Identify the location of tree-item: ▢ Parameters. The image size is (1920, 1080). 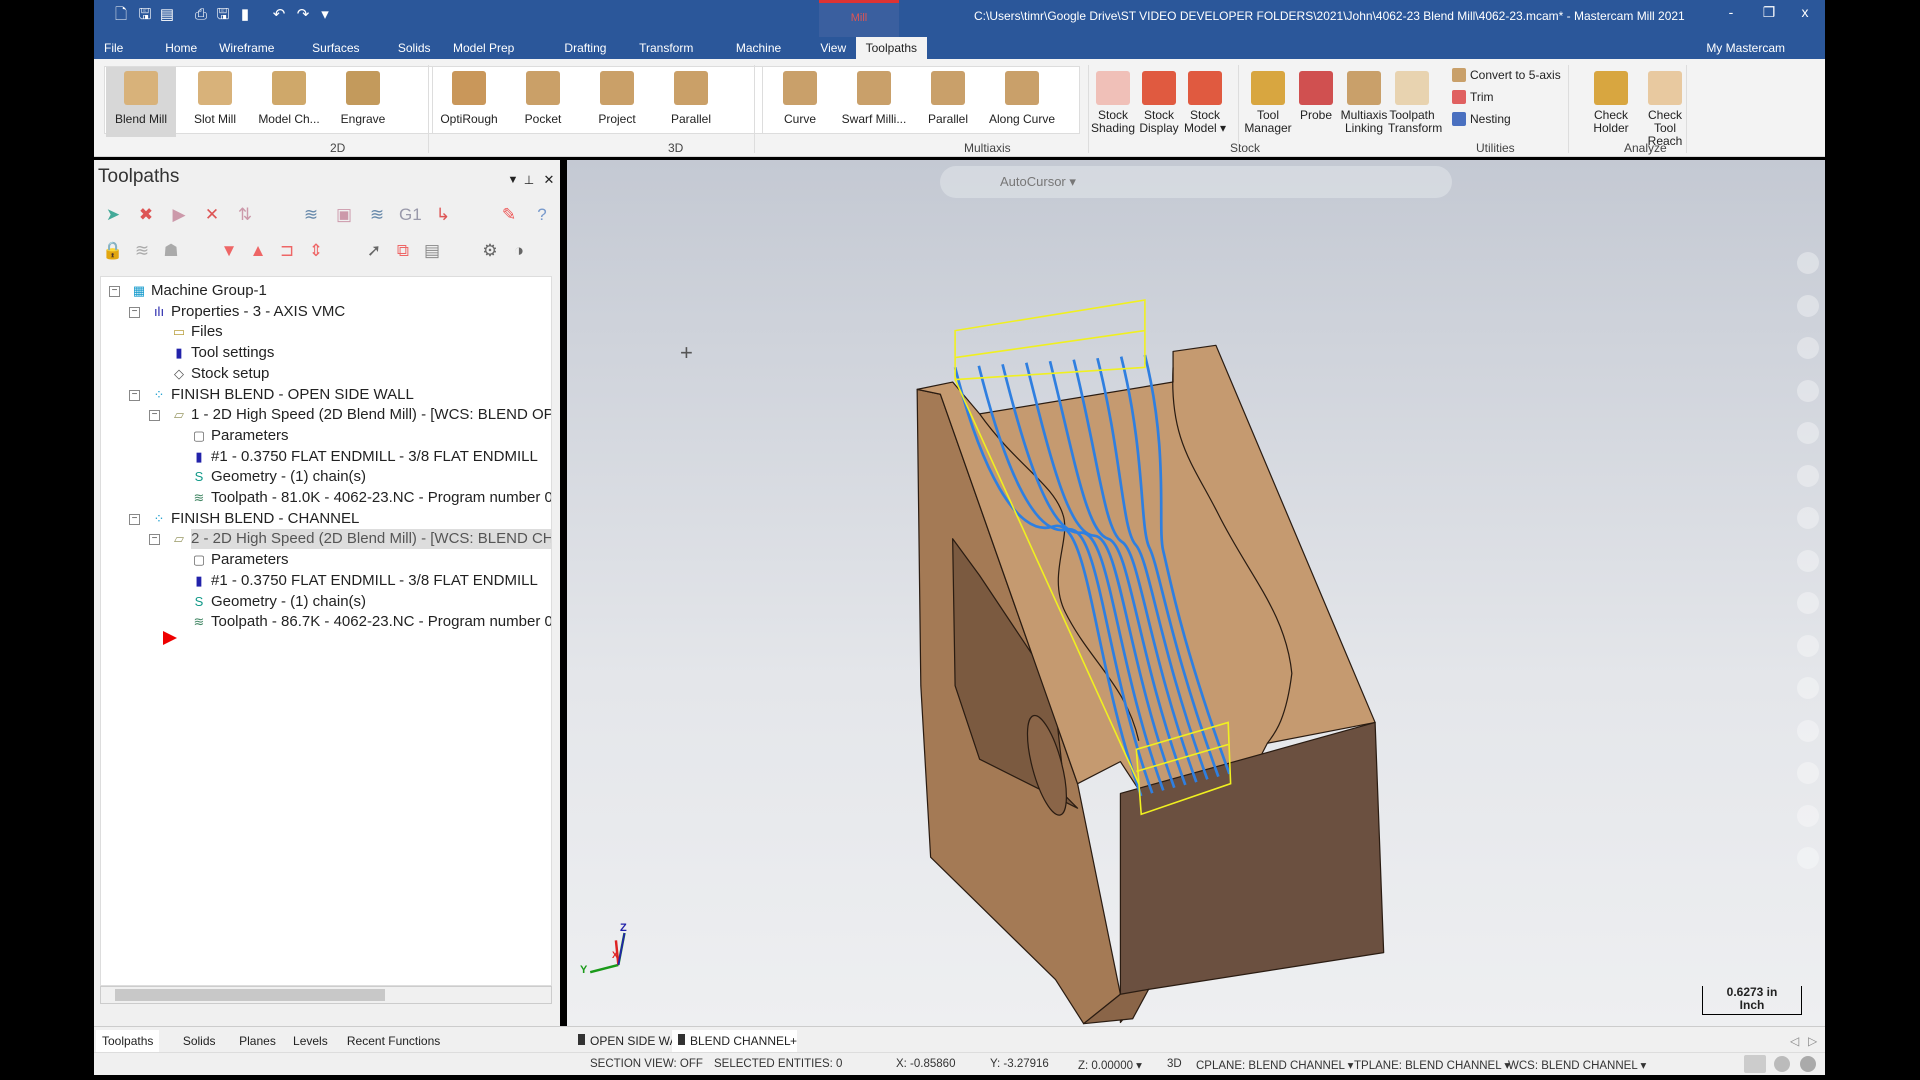
(240, 436).